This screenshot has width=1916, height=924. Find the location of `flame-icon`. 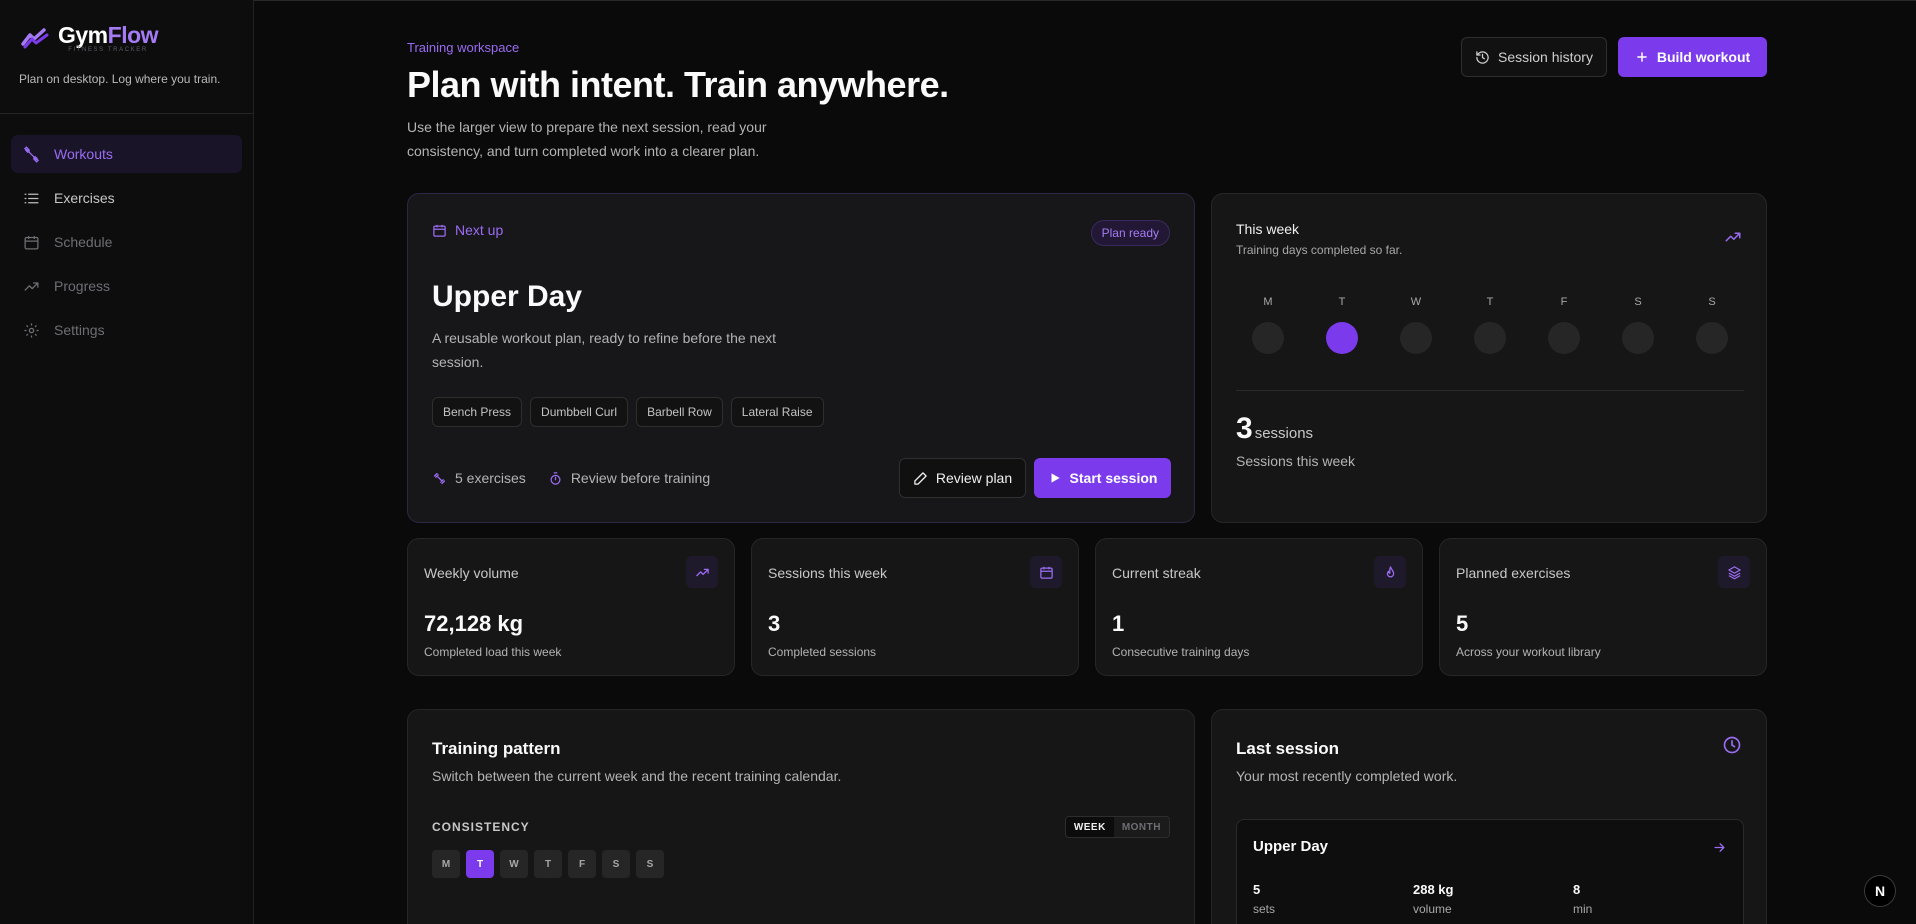

flame-icon is located at coordinates (1390, 571).